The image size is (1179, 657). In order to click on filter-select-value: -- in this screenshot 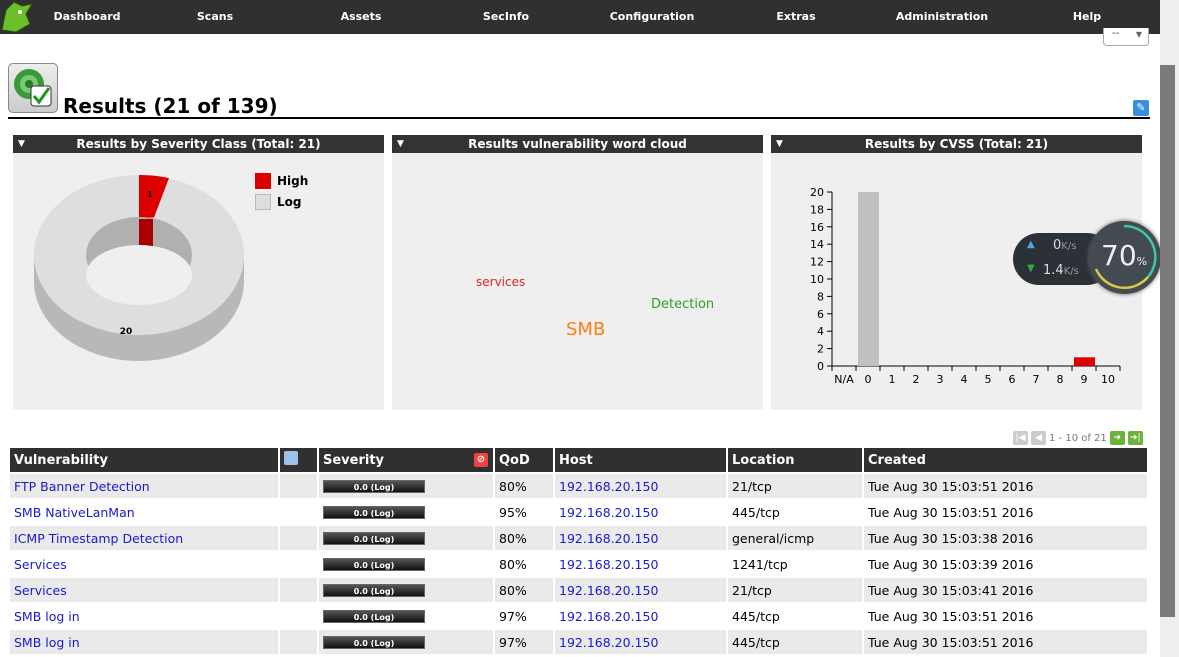, I will do `click(1116, 33)`.